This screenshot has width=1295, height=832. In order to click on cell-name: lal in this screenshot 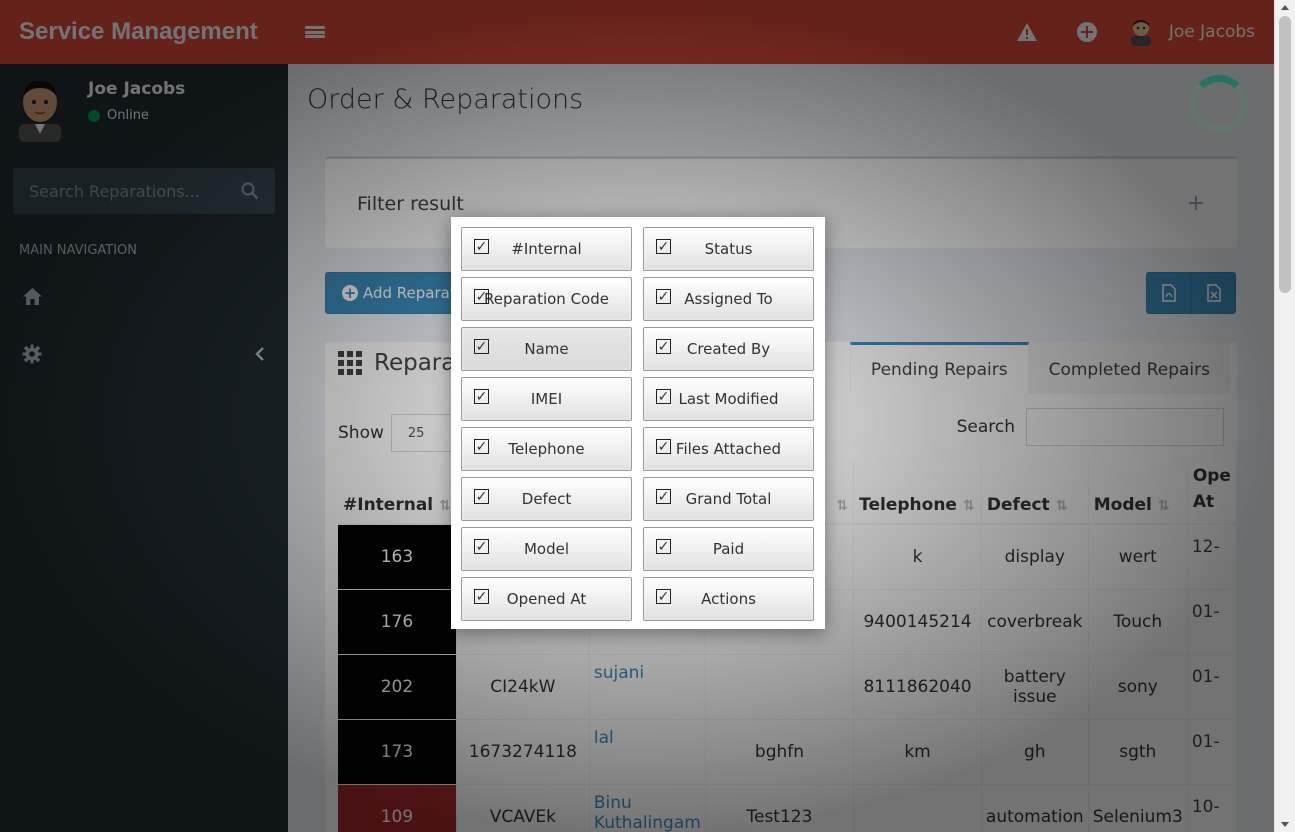, I will do `click(647, 752)`.